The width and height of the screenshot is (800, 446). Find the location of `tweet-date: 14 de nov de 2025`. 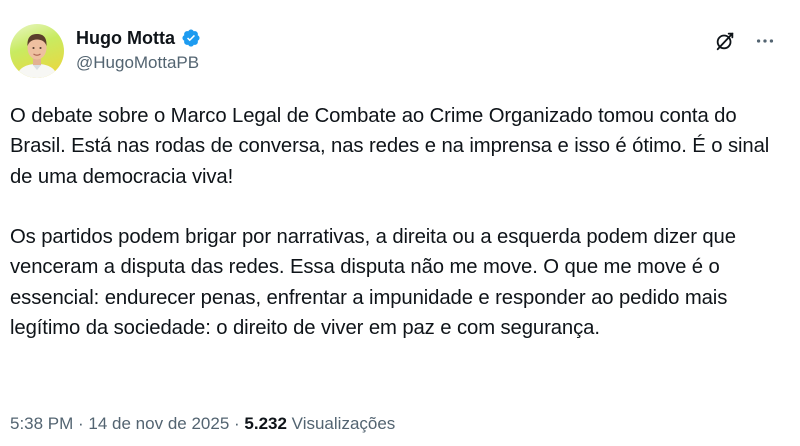

tweet-date: 14 de nov de 2025 is located at coordinates (158, 423).